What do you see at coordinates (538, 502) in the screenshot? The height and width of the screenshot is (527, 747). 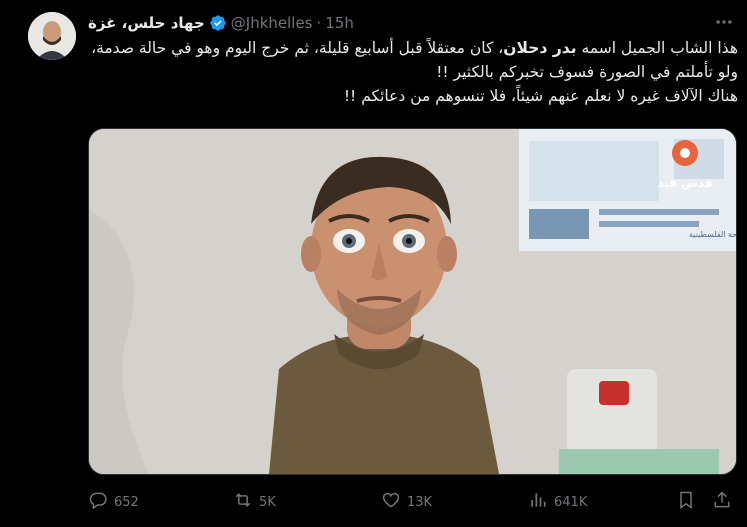 I see `views-icon` at bounding box center [538, 502].